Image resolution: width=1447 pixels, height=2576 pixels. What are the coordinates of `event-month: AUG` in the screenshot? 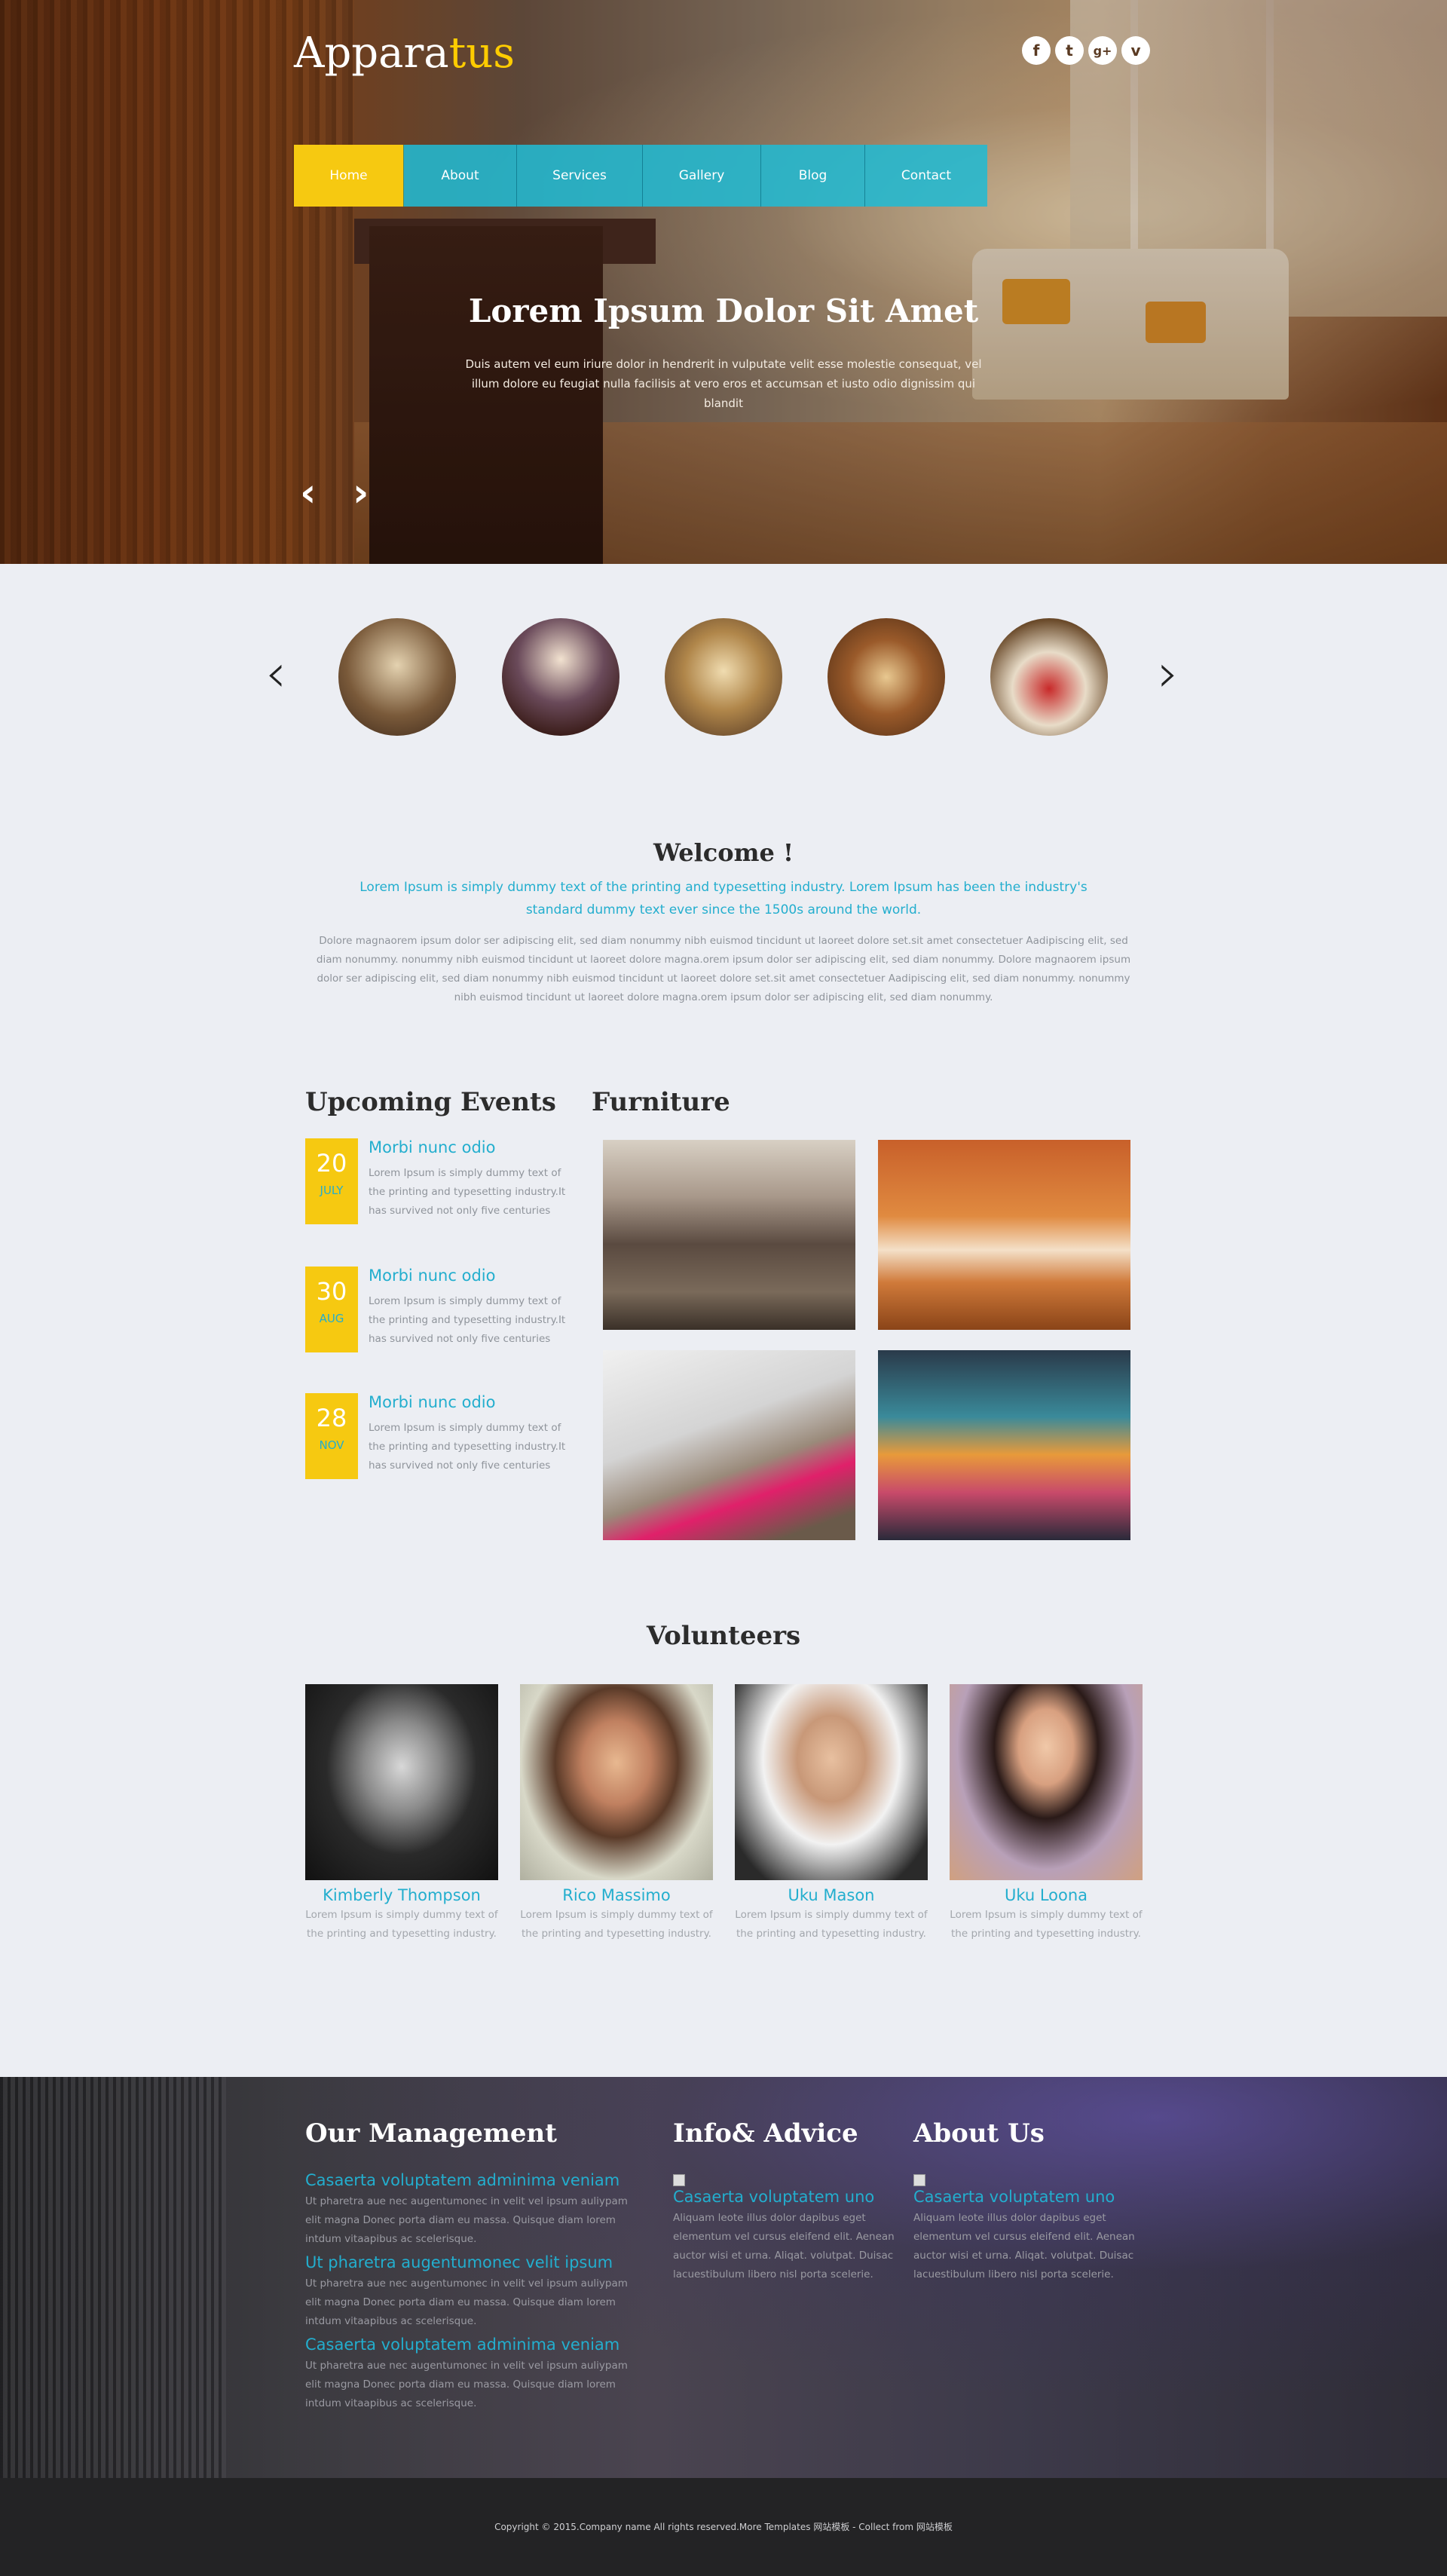 It's located at (331, 1318).